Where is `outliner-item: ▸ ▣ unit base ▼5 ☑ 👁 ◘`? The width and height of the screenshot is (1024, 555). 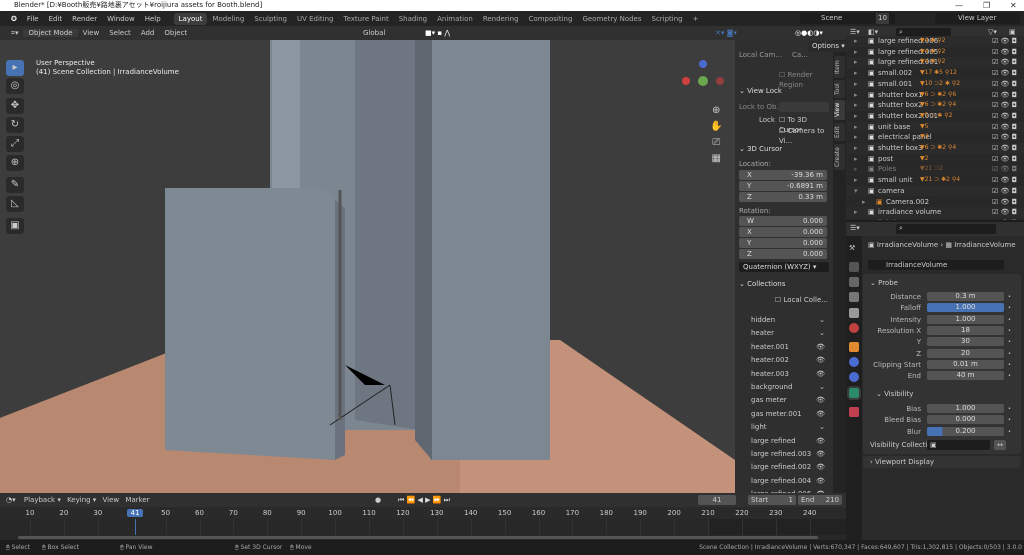 outliner-item: ▸ ▣ unit base ▼5 ☑ 👁 ◘ is located at coordinates (935, 127).